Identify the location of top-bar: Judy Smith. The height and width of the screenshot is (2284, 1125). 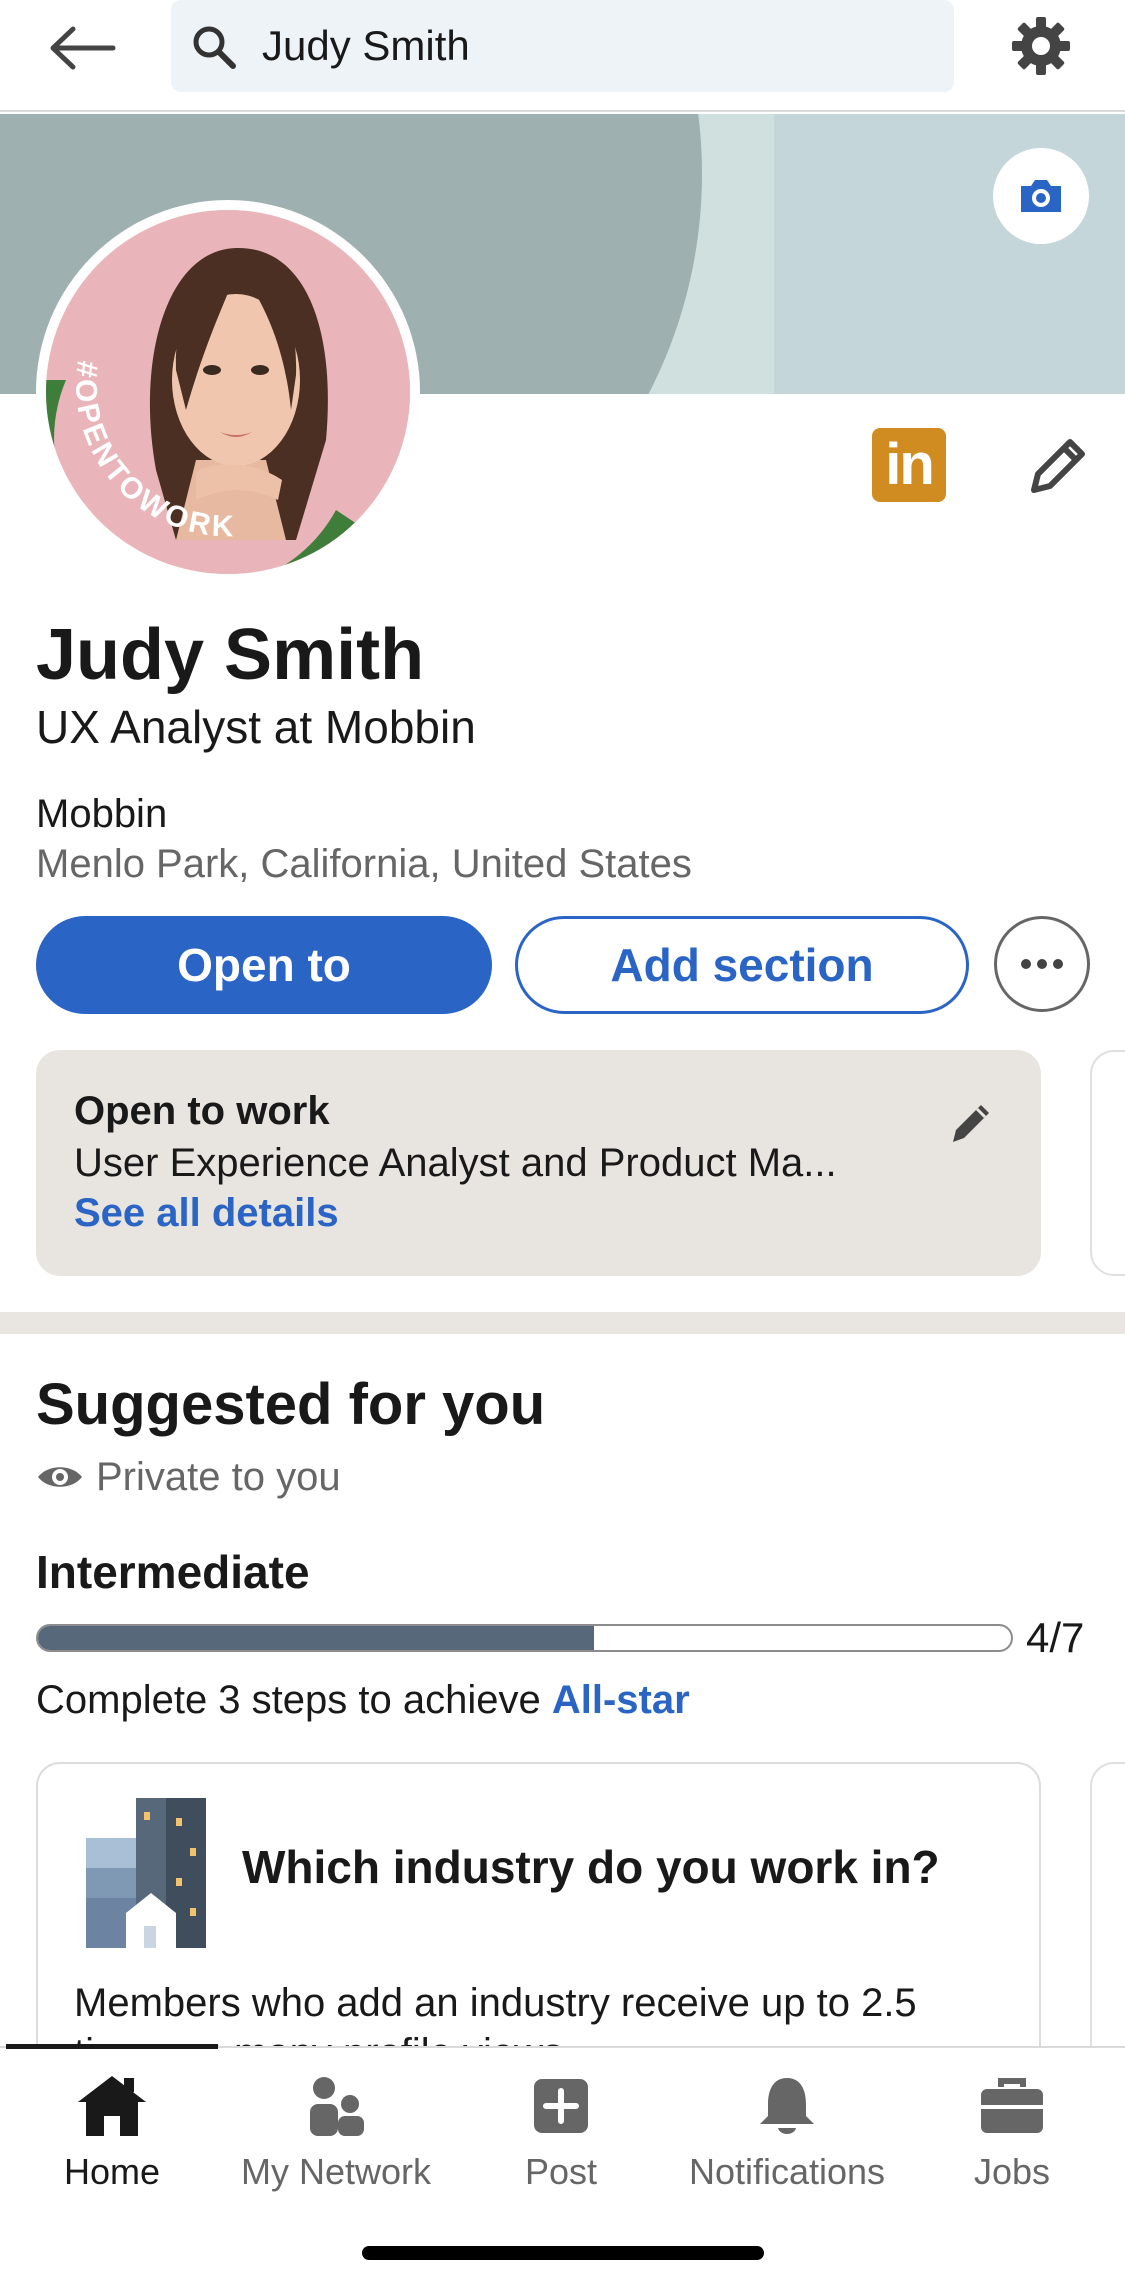
(562, 56).